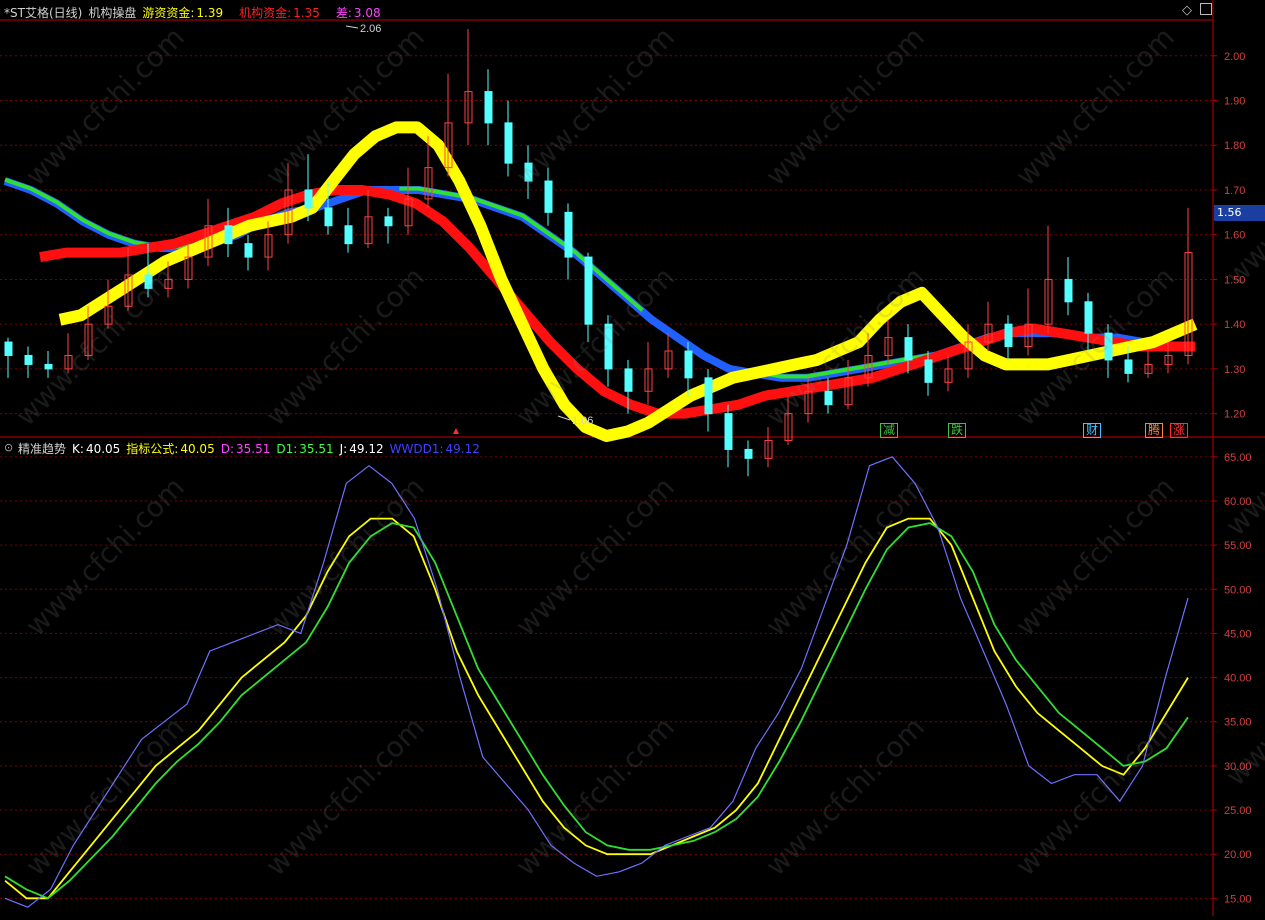 This screenshot has height=920, width=1265. Describe the element at coordinates (43, 13) in the screenshot. I see `top-title: *ST艾格(日线)` at that location.